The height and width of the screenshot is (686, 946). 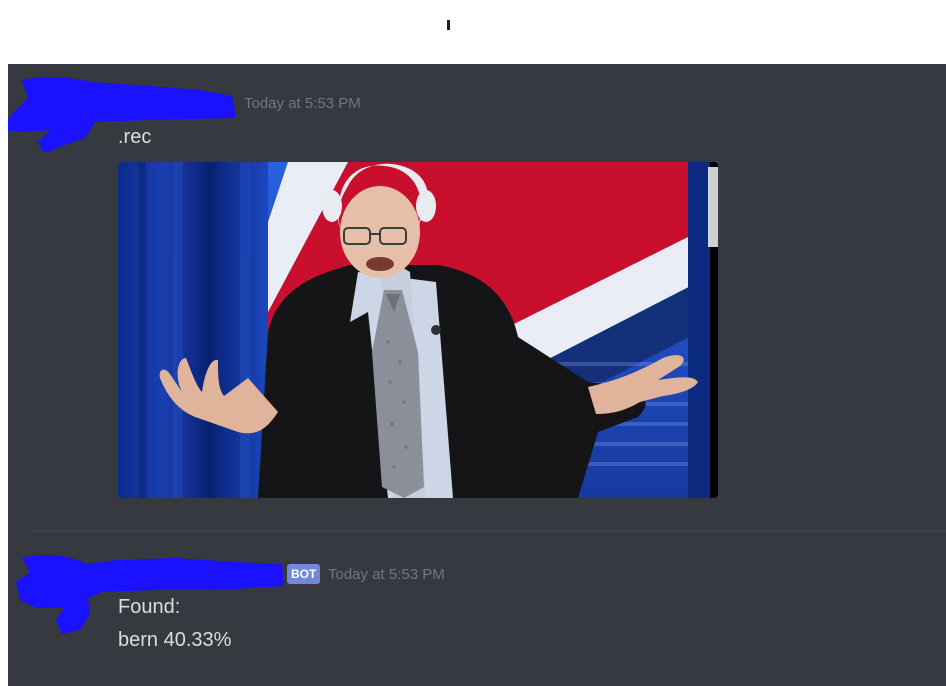 I want to click on bot-badge: BOT, so click(x=304, y=574).